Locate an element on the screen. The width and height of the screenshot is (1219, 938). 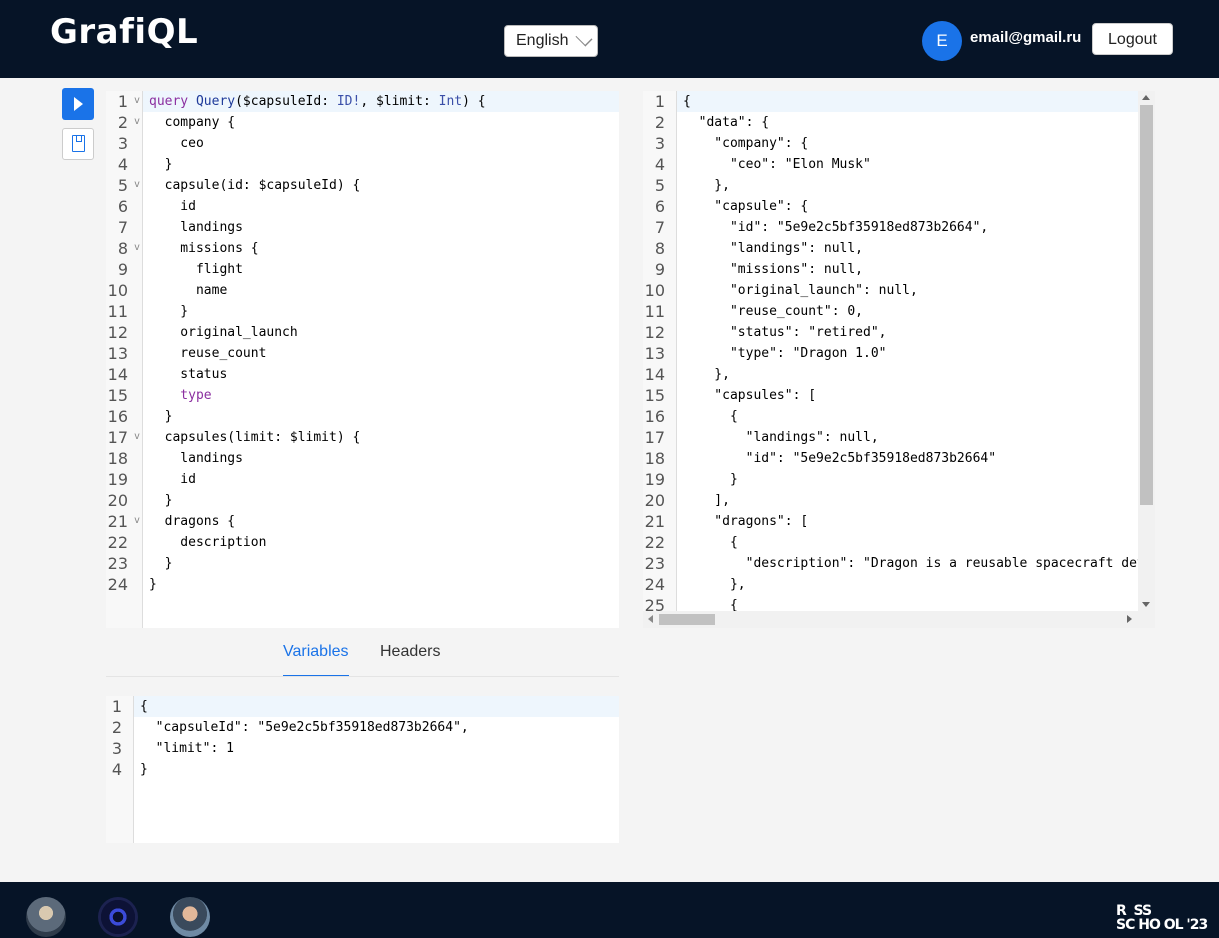
code-line: "reuse_count": 0, is located at coordinates (773, 311).